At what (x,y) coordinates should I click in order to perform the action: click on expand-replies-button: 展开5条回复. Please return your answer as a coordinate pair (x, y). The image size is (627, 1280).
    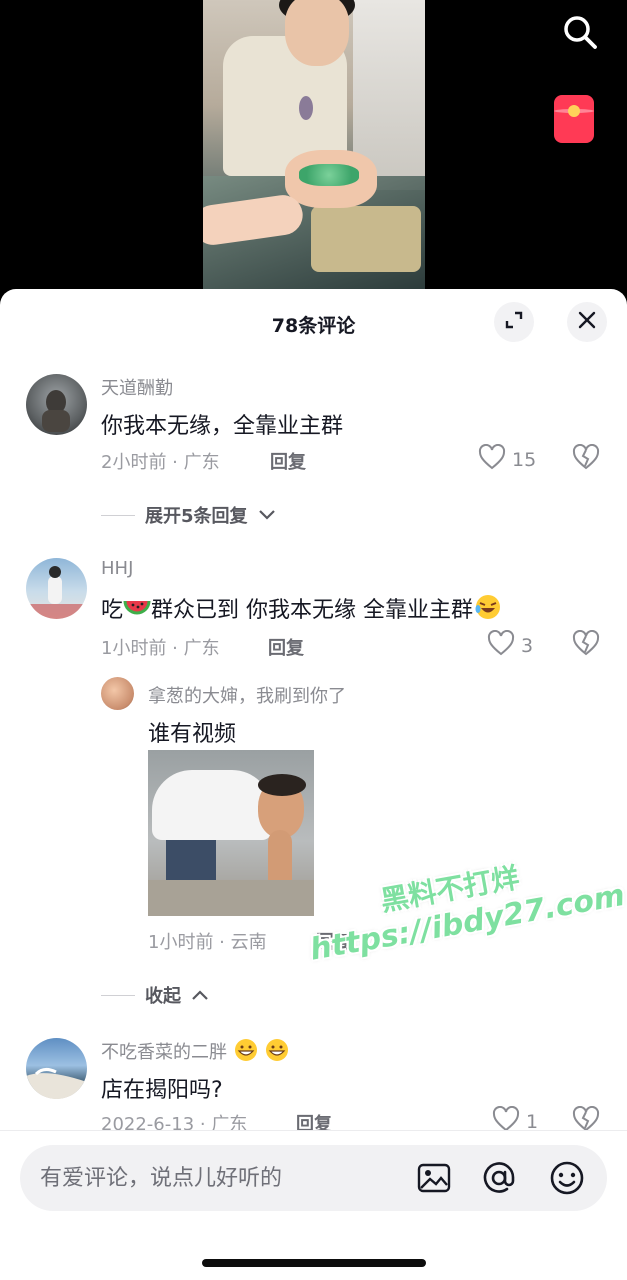
    Looking at the image, I should click on (188, 515).